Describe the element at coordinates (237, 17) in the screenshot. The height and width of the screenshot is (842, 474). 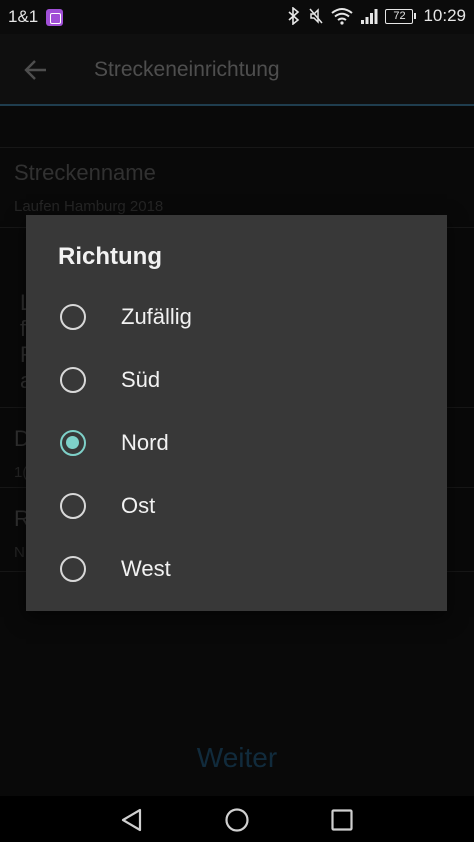
I see `status-bar: 1&1 72 10:29` at that location.